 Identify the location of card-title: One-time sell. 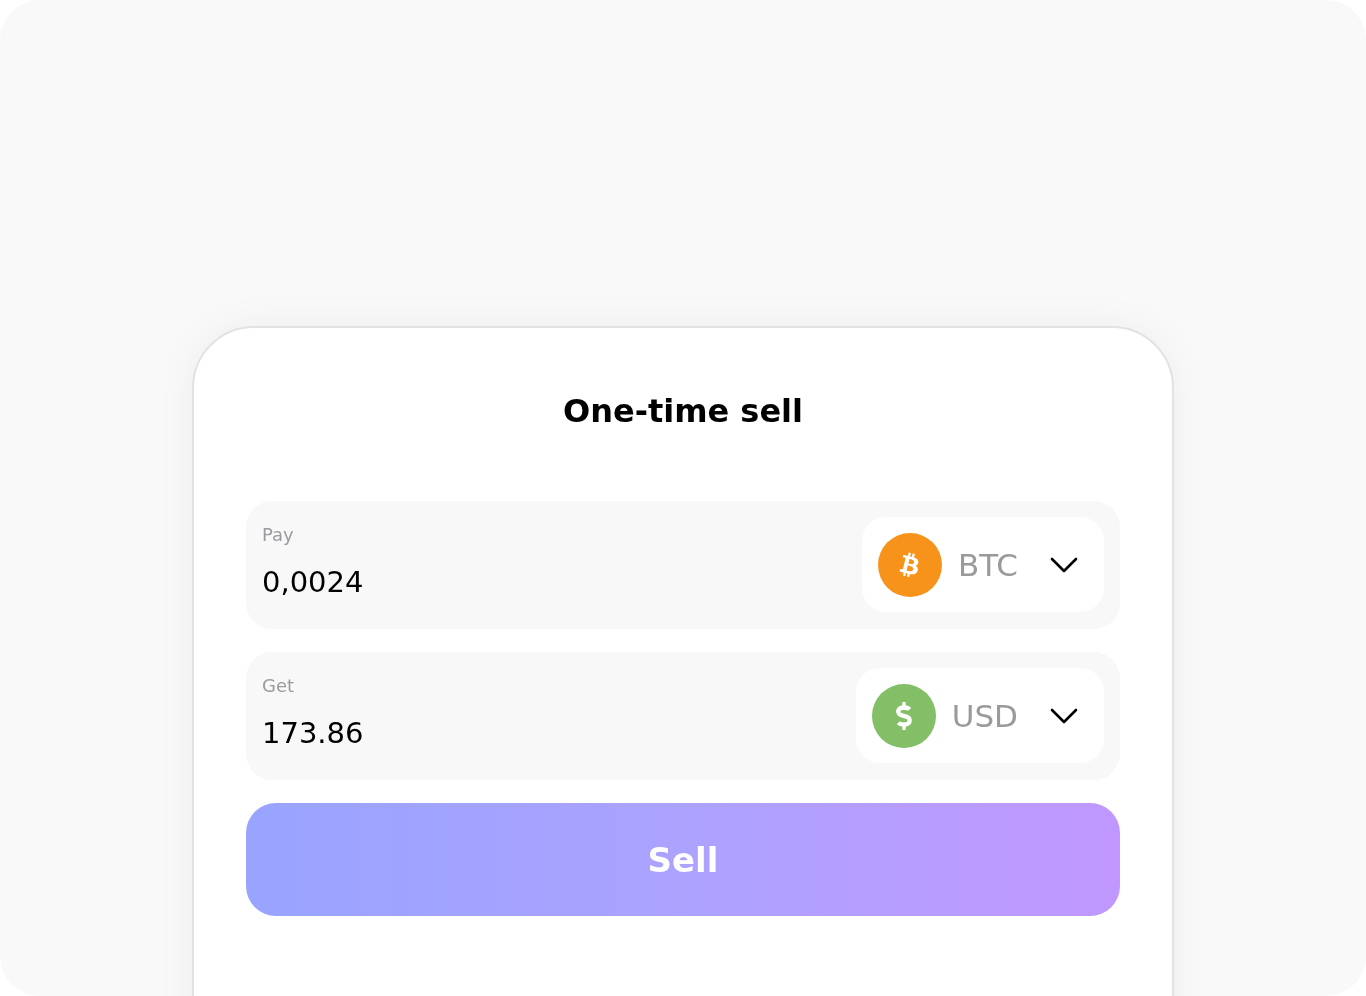
(683, 411).